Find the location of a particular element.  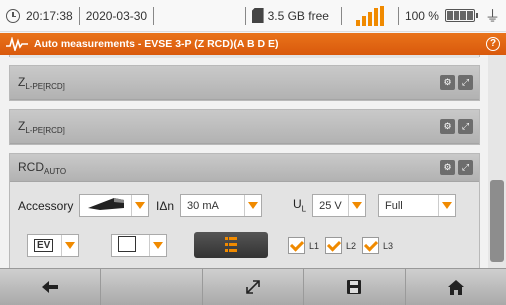

ul-select: 25 V is located at coordinates (339, 205).